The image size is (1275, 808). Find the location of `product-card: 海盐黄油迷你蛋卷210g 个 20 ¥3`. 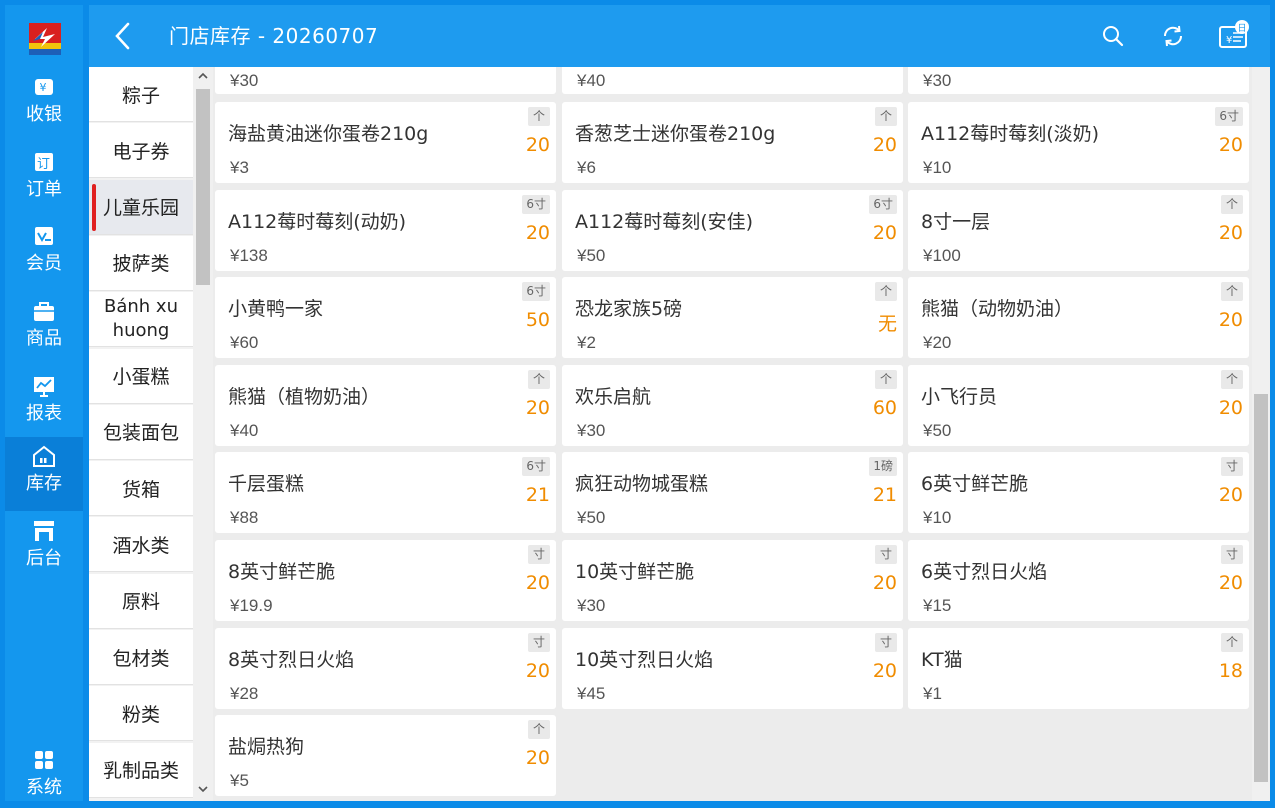

product-card: 海盐黄油迷你蛋卷210g 个 20 ¥3 is located at coordinates (385, 142).